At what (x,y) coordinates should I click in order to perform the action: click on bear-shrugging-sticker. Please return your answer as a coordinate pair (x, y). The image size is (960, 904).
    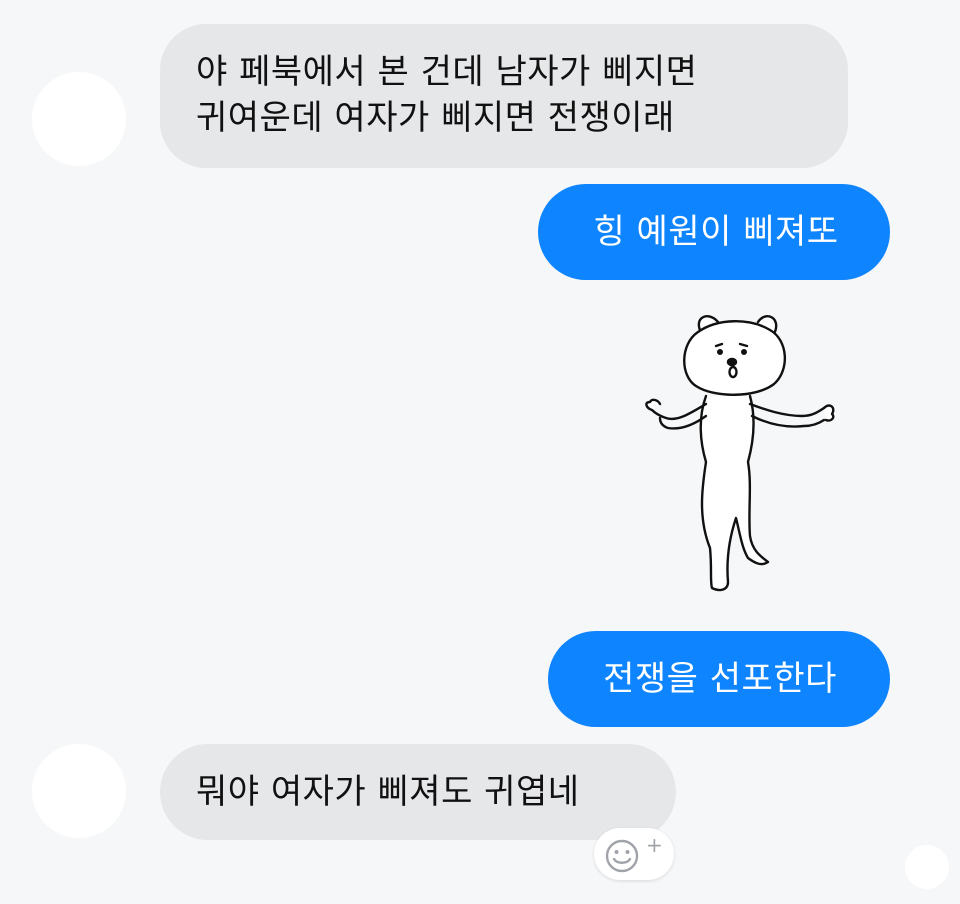
    Looking at the image, I should click on (740, 454).